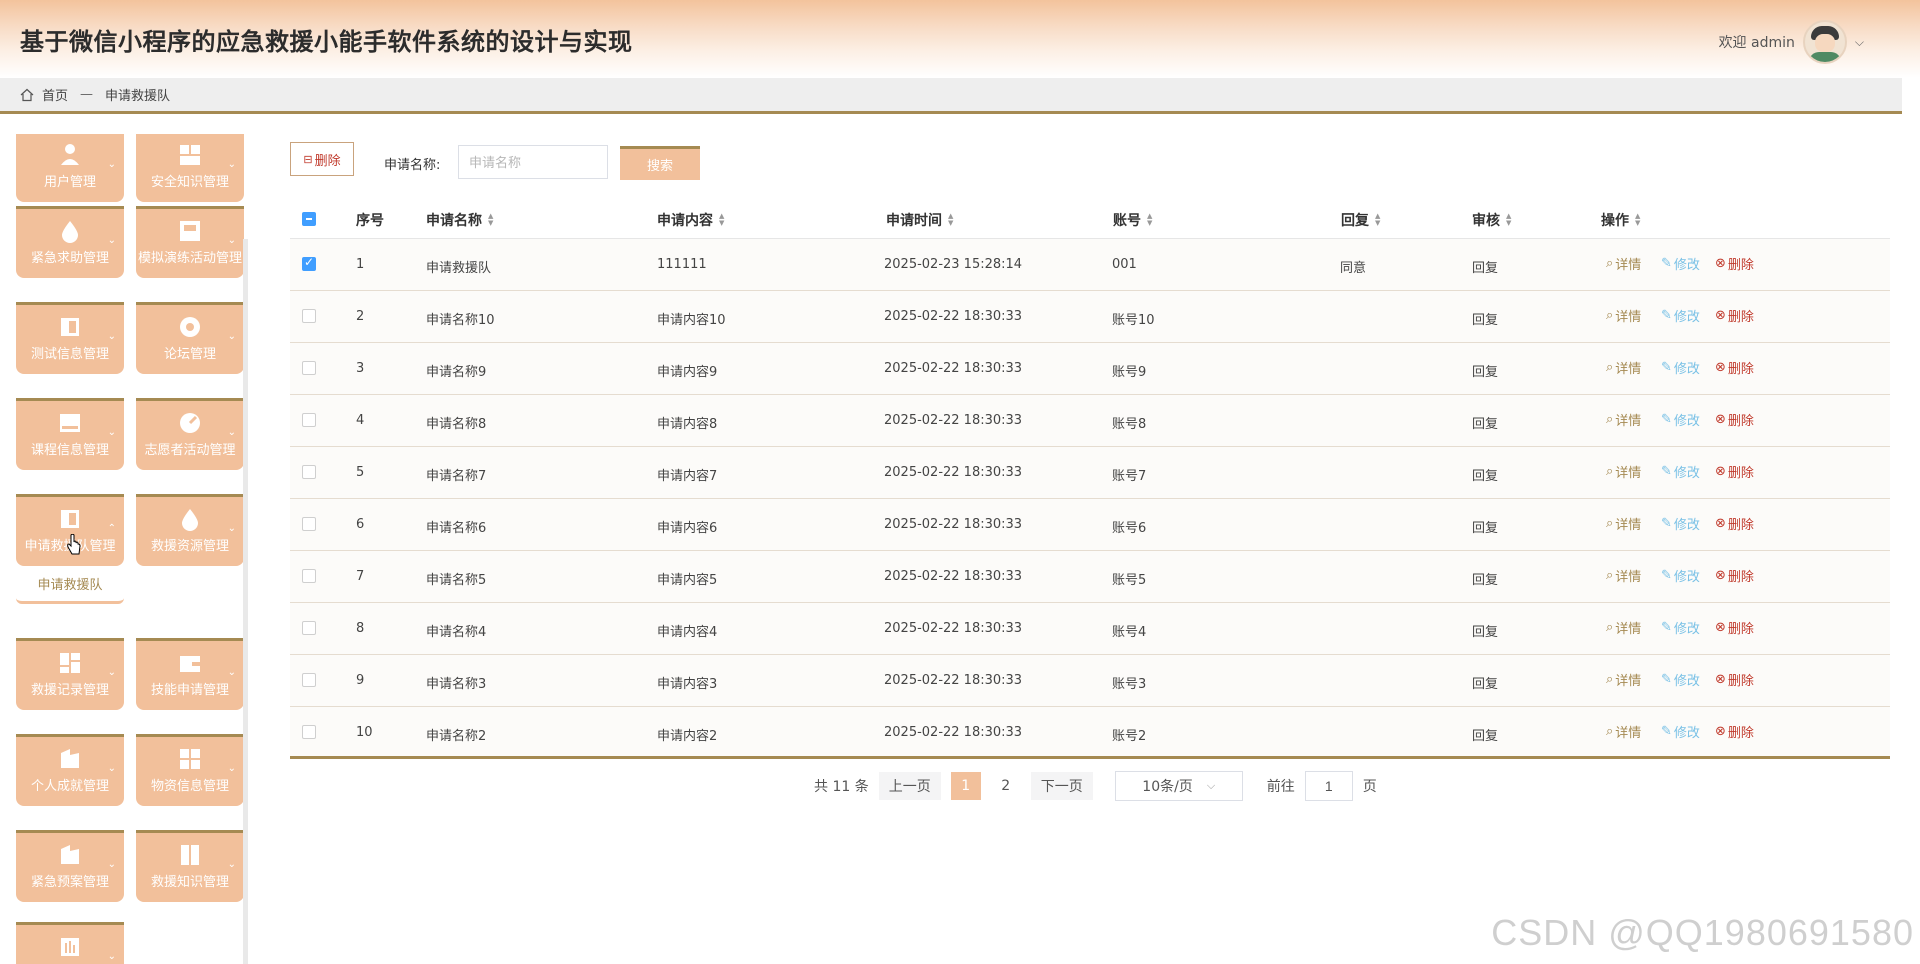 The image size is (1920, 964). I want to click on user-menu: 欢迎 admin ⌵, so click(1791, 42).